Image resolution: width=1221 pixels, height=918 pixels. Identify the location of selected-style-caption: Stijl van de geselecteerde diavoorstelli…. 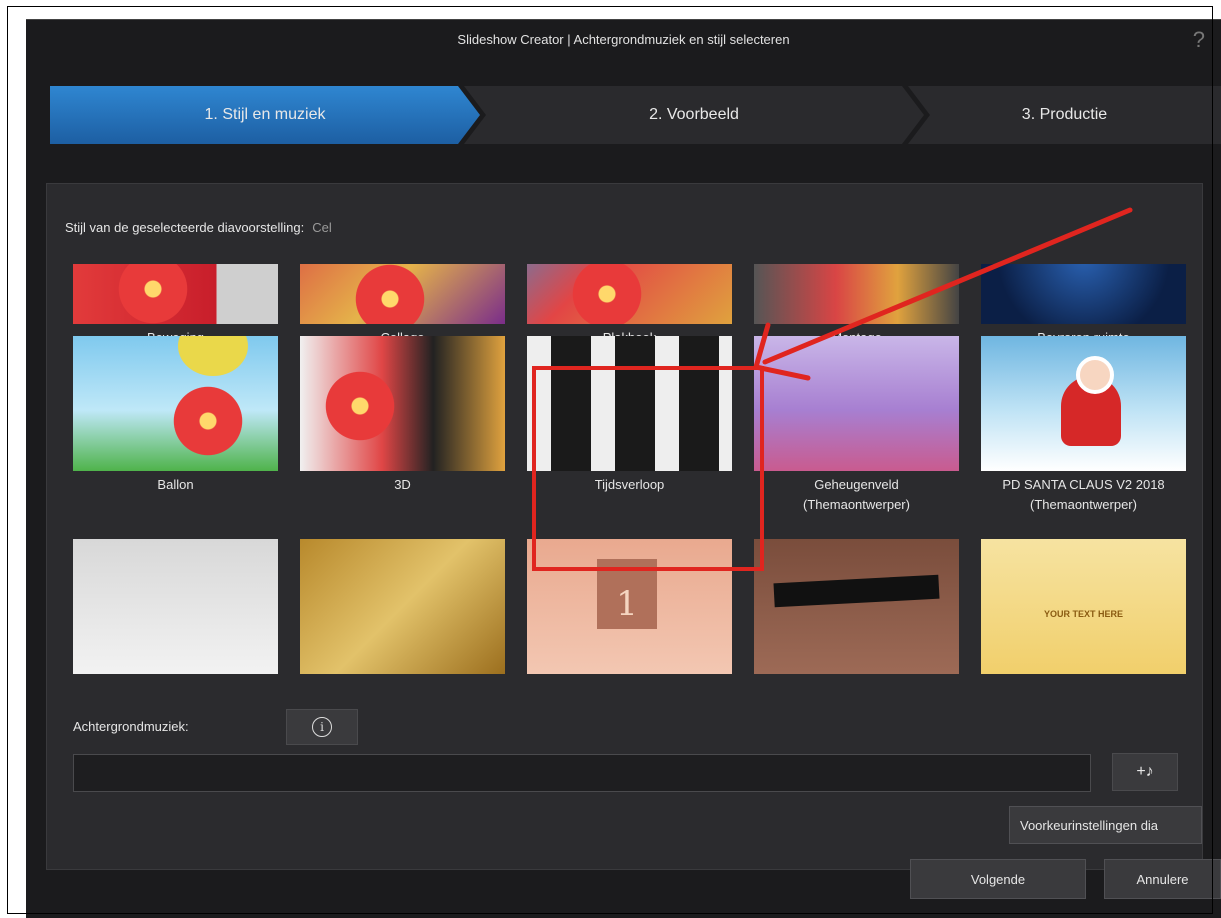
(185, 227).